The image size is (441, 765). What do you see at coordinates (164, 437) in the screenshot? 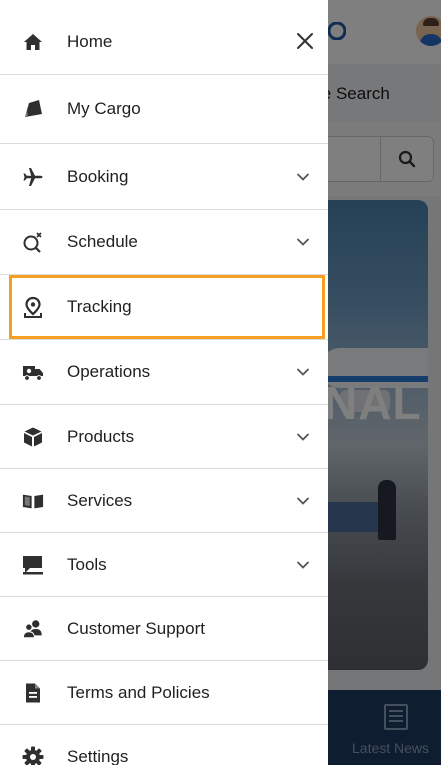
I see `menu-item-products: Products` at bounding box center [164, 437].